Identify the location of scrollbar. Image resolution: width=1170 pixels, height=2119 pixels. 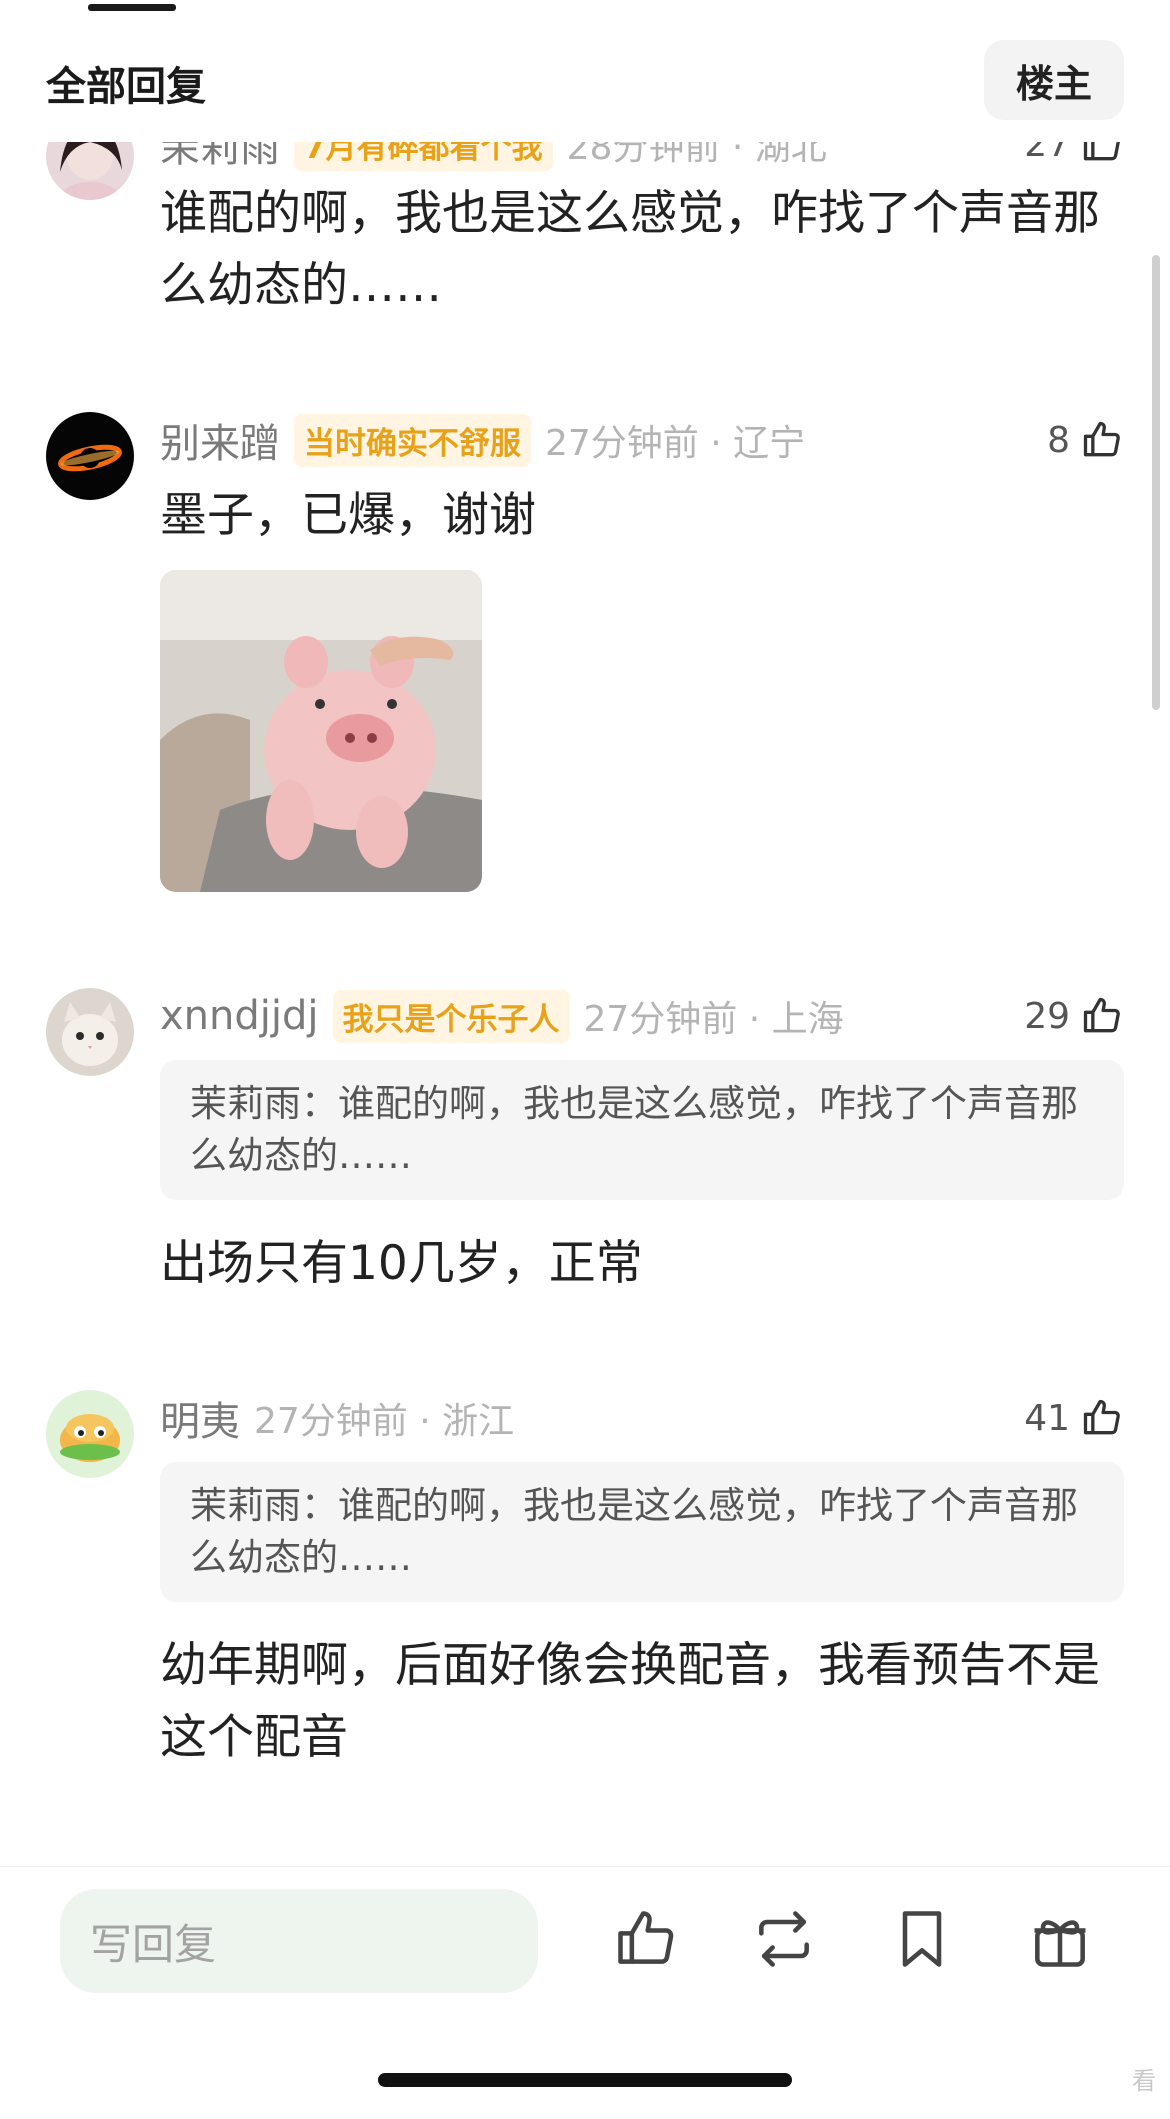
(1156, 482).